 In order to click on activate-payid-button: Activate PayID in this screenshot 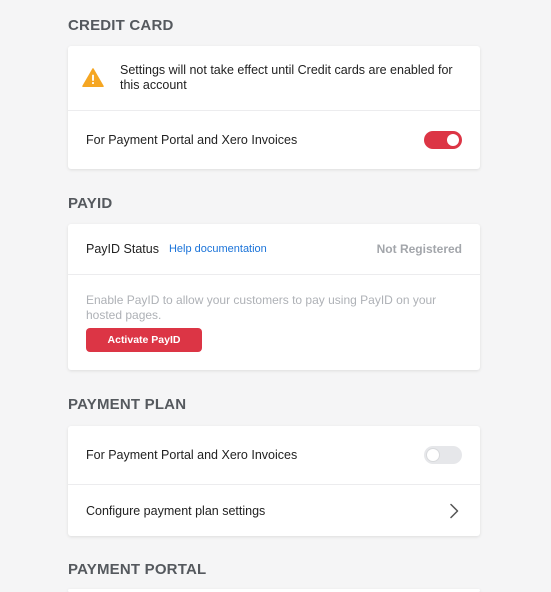, I will do `click(144, 340)`.